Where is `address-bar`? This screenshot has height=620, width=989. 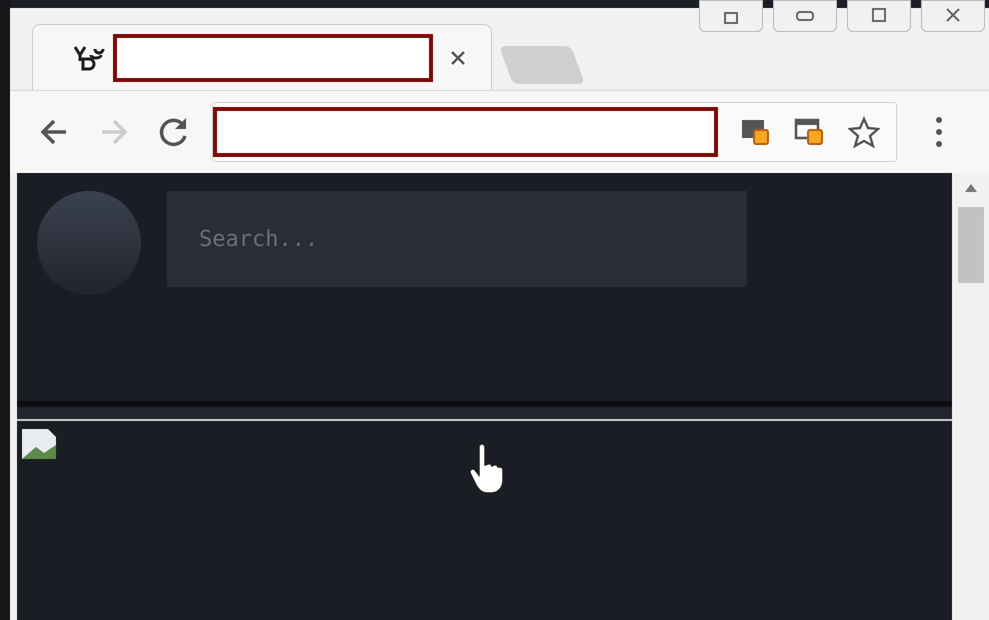
address-bar is located at coordinates (554, 132).